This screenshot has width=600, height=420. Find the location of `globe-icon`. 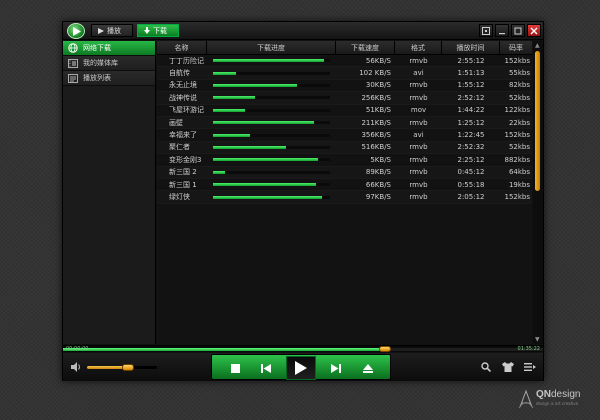

globe-icon is located at coordinates (72, 48).